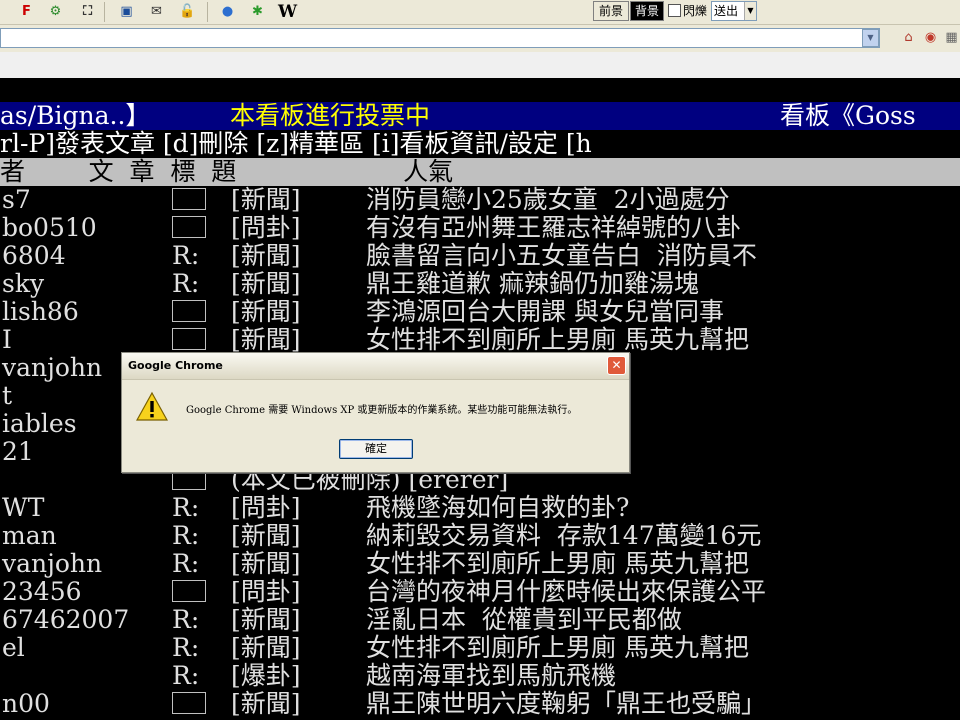 This screenshot has height=720, width=960. What do you see at coordinates (440, 38) in the screenshot?
I see `address-input` at bounding box center [440, 38].